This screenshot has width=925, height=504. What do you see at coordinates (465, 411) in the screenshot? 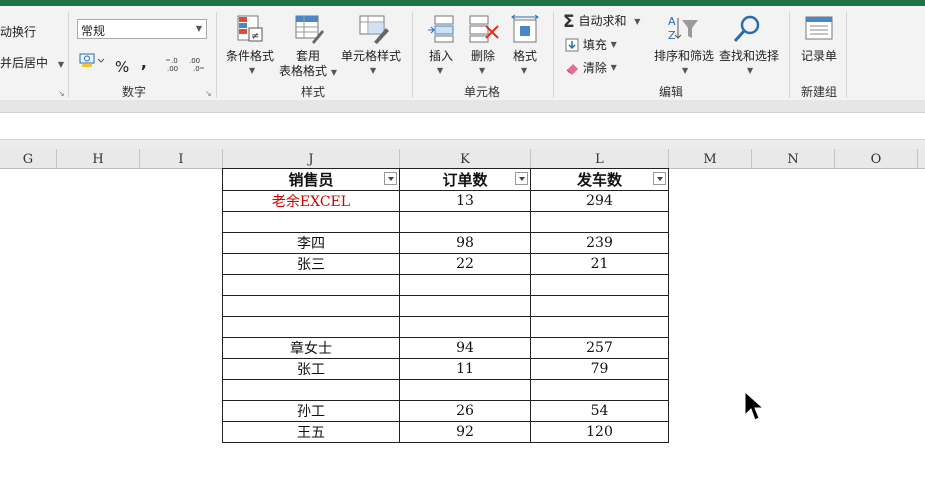
I see `table-cell: 26` at bounding box center [465, 411].